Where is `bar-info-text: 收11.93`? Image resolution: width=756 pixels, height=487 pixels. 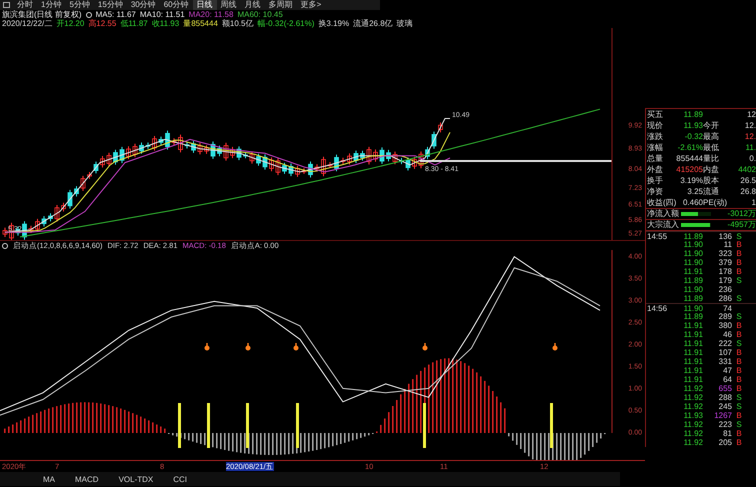 bar-info-text: 收11.93 is located at coordinates (166, 23).